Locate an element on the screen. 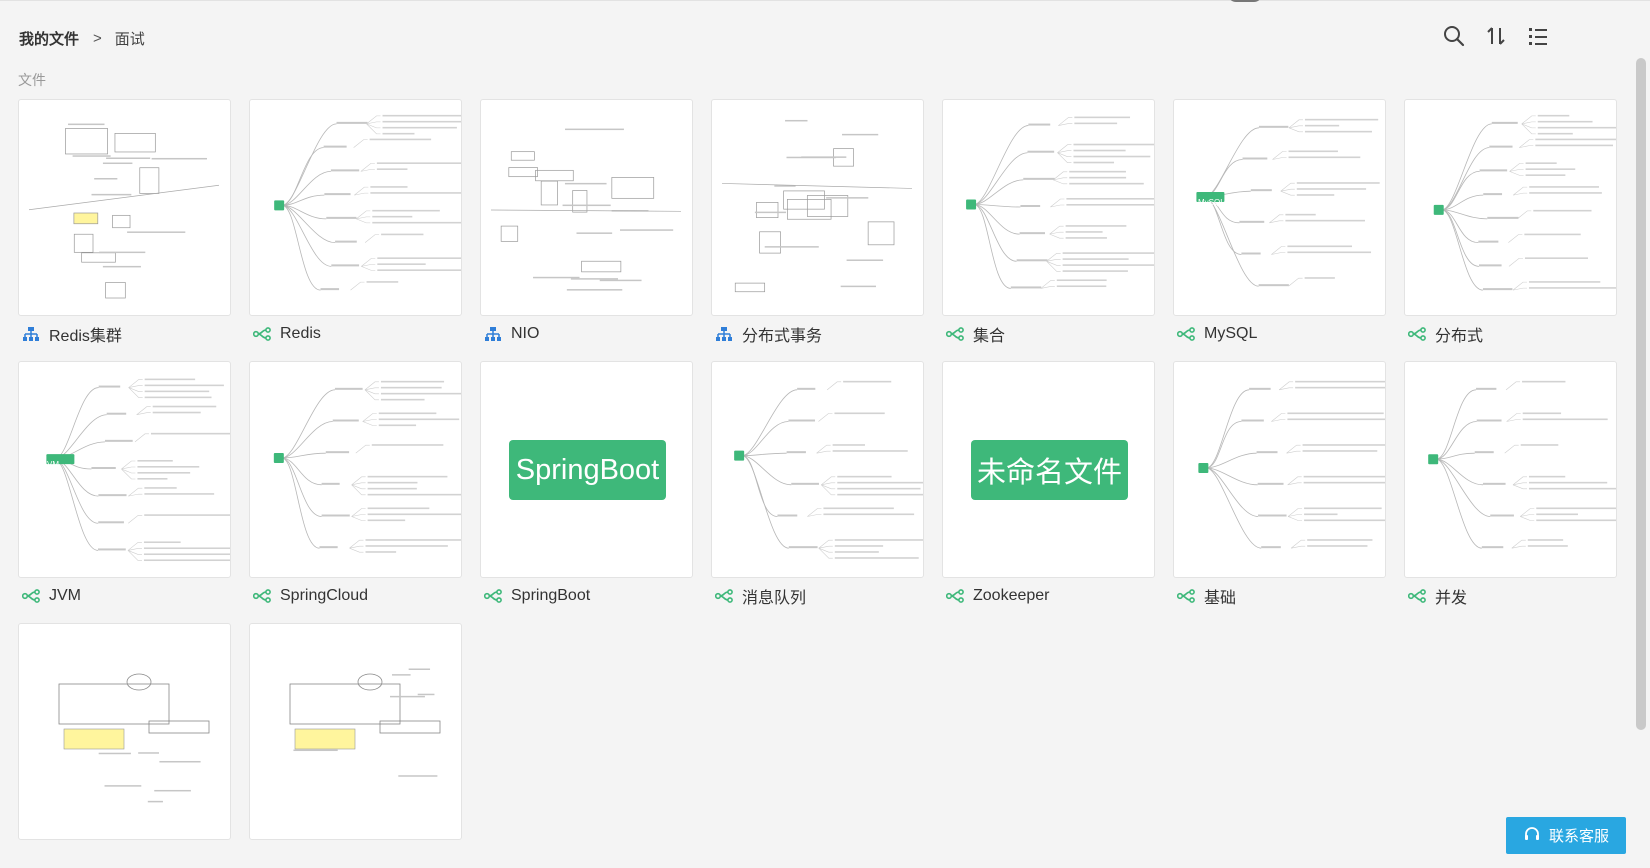  file-card: 消息队列 is located at coordinates (817, 492).